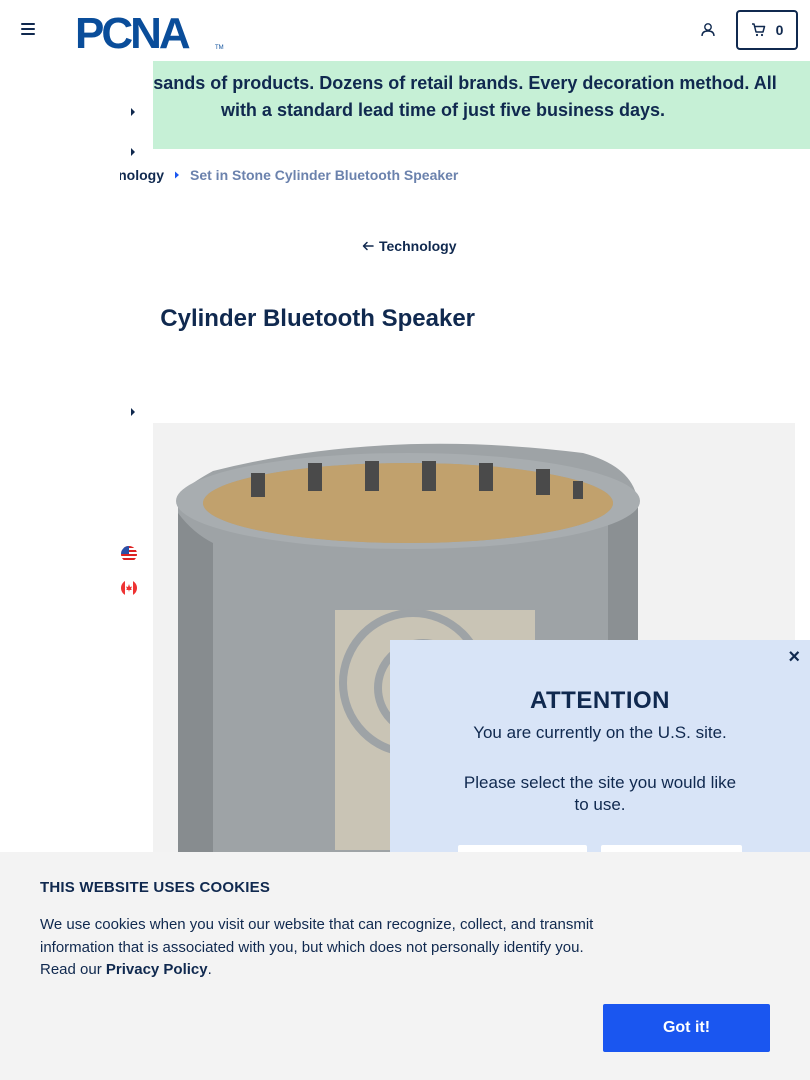 Image resolution: width=810 pixels, height=1080 pixels. What do you see at coordinates (767, 30) in the screenshot?
I see `cart-button: 0` at bounding box center [767, 30].